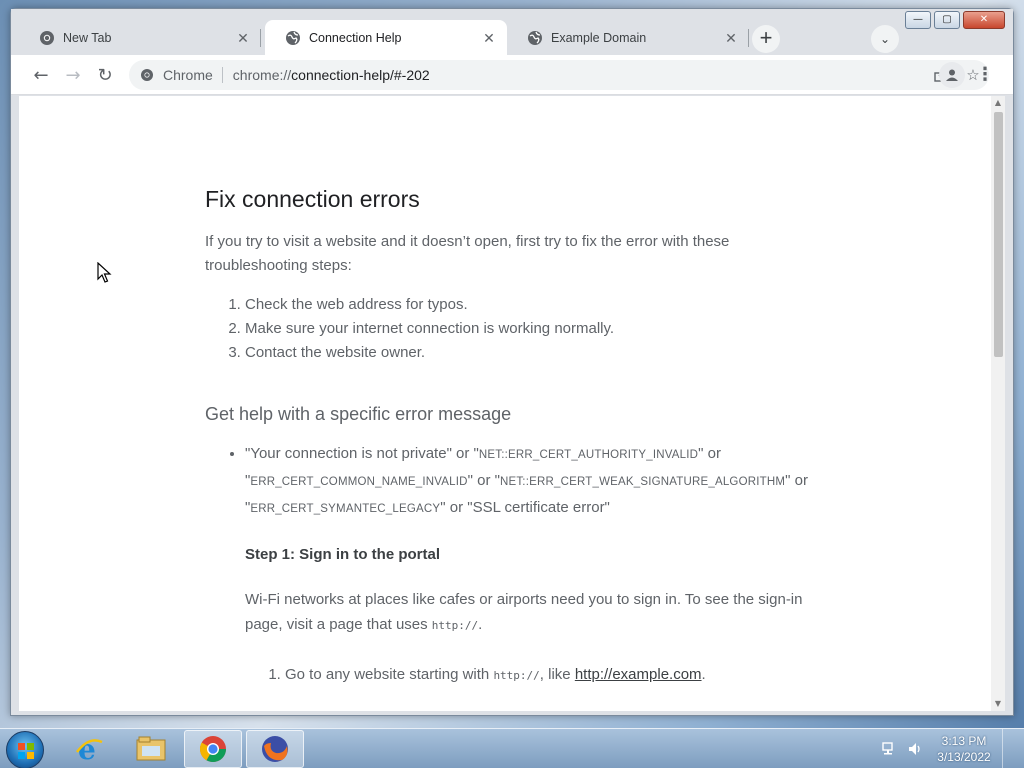  I want to click on scroll-up-icon: ▲, so click(998, 103).